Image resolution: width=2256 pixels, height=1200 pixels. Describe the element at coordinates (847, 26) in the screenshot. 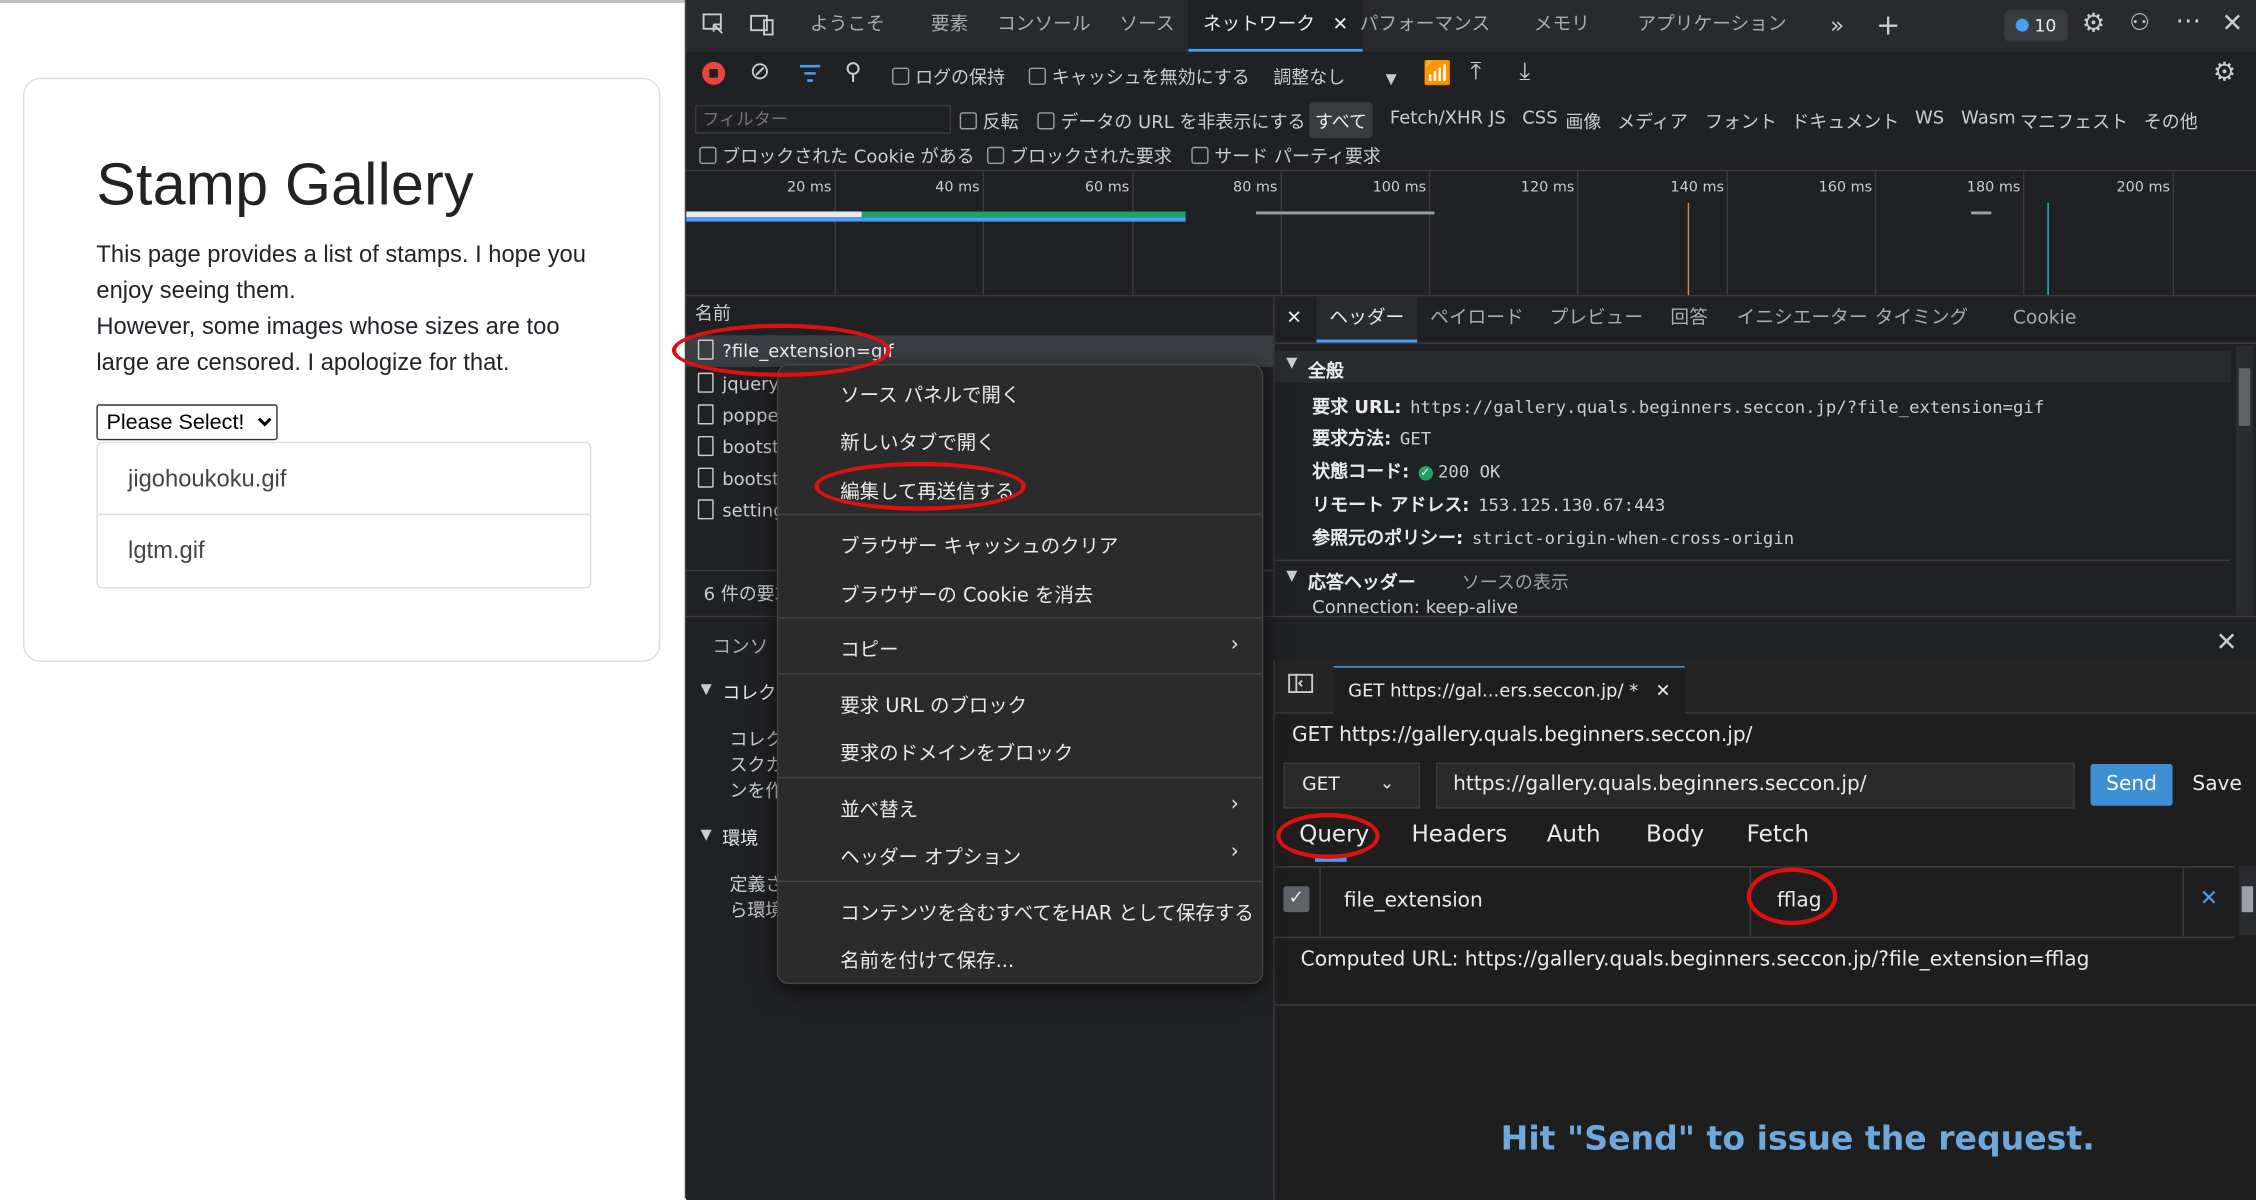

I see `tab-welcome: ようこそ` at that location.